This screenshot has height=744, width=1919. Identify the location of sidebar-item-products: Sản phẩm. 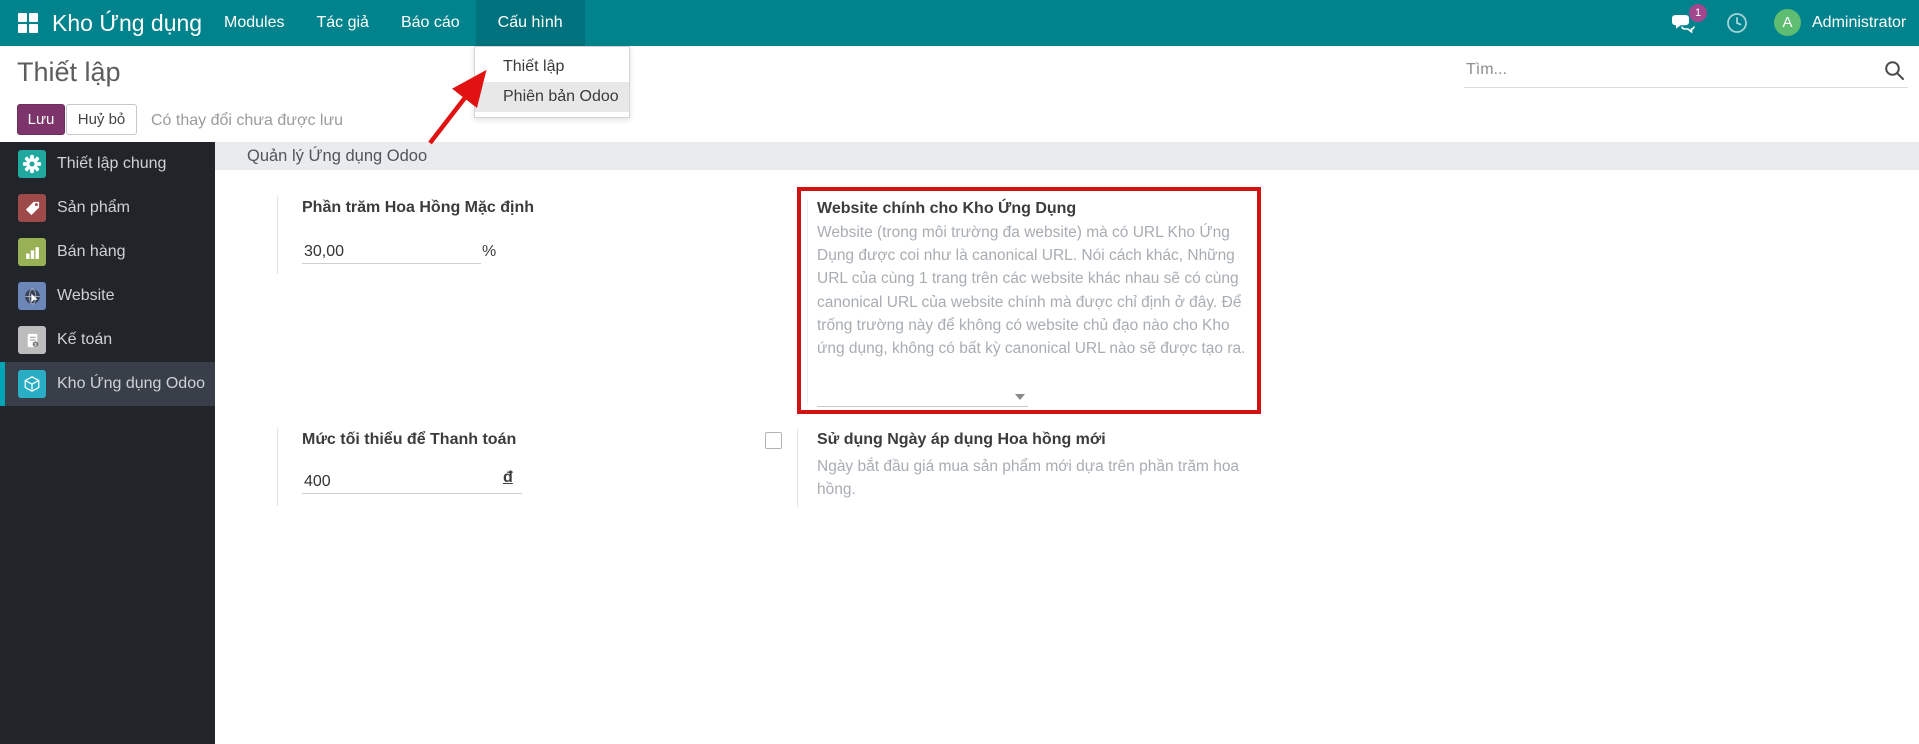
(107, 208).